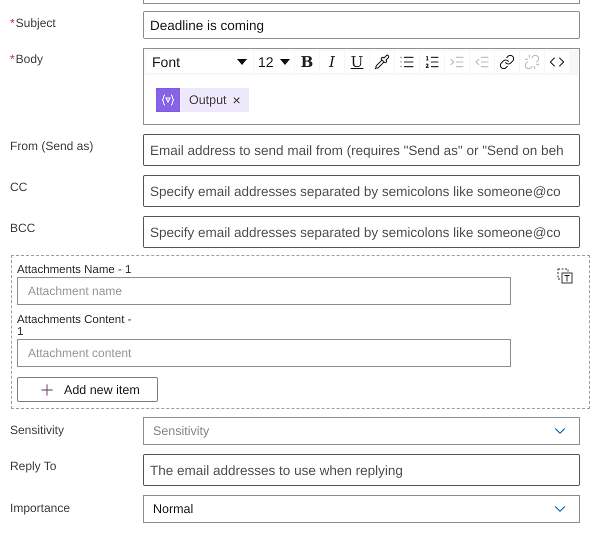 The image size is (594, 543). What do you see at coordinates (361, 509) in the screenshot?
I see `dropdown-field: Normal` at bounding box center [361, 509].